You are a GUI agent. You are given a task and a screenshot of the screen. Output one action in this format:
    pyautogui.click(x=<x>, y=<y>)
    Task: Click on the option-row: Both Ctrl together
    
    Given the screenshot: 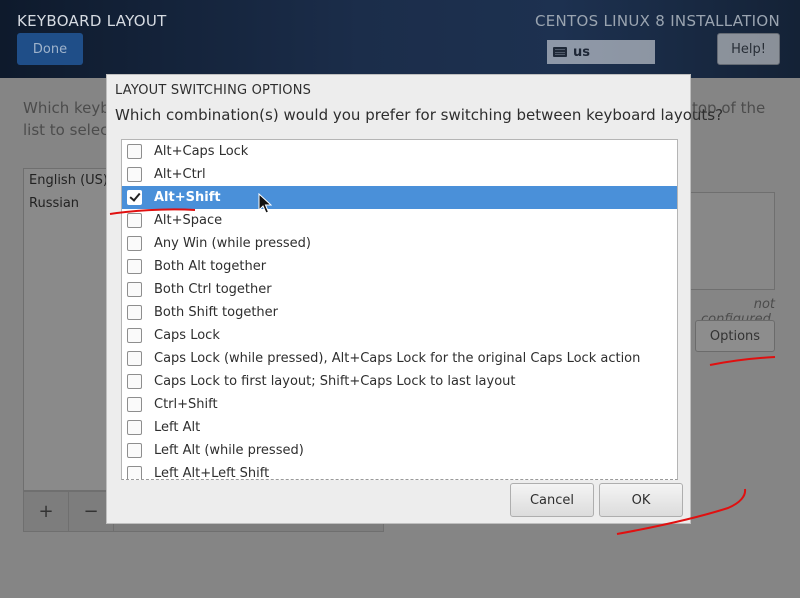 What is the action you would take?
    pyautogui.click(x=399, y=289)
    